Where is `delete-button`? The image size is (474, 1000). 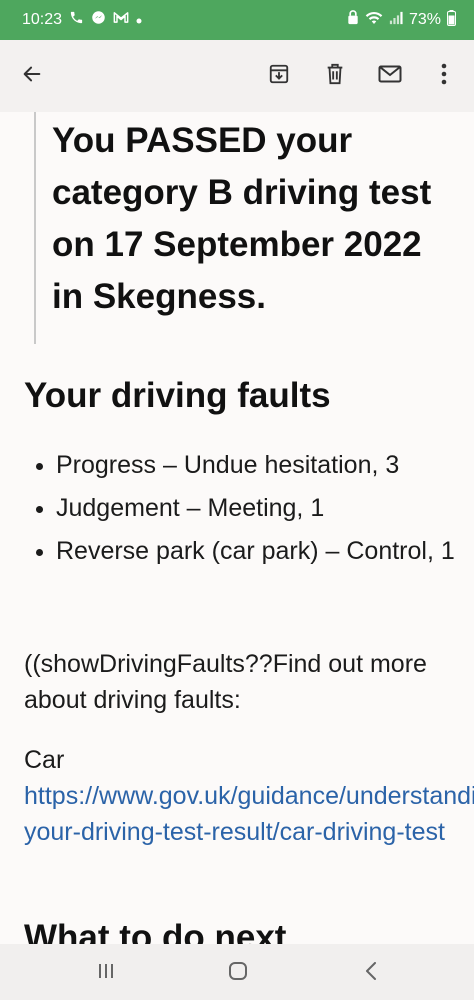
delete-button is located at coordinates (335, 76).